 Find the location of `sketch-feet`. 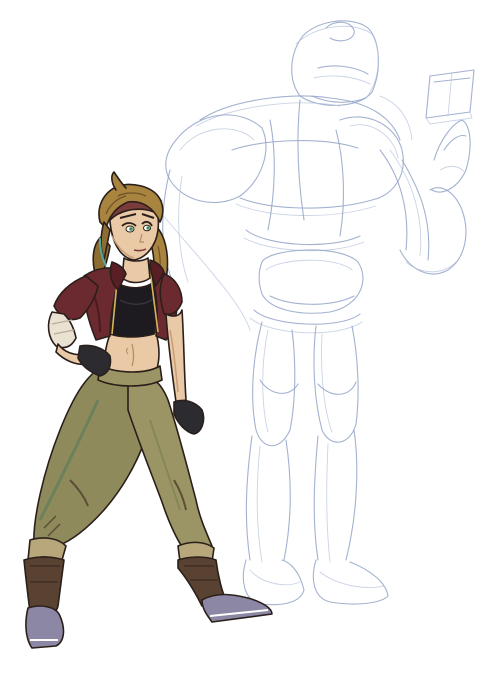

sketch-feet is located at coordinates (315, 582).